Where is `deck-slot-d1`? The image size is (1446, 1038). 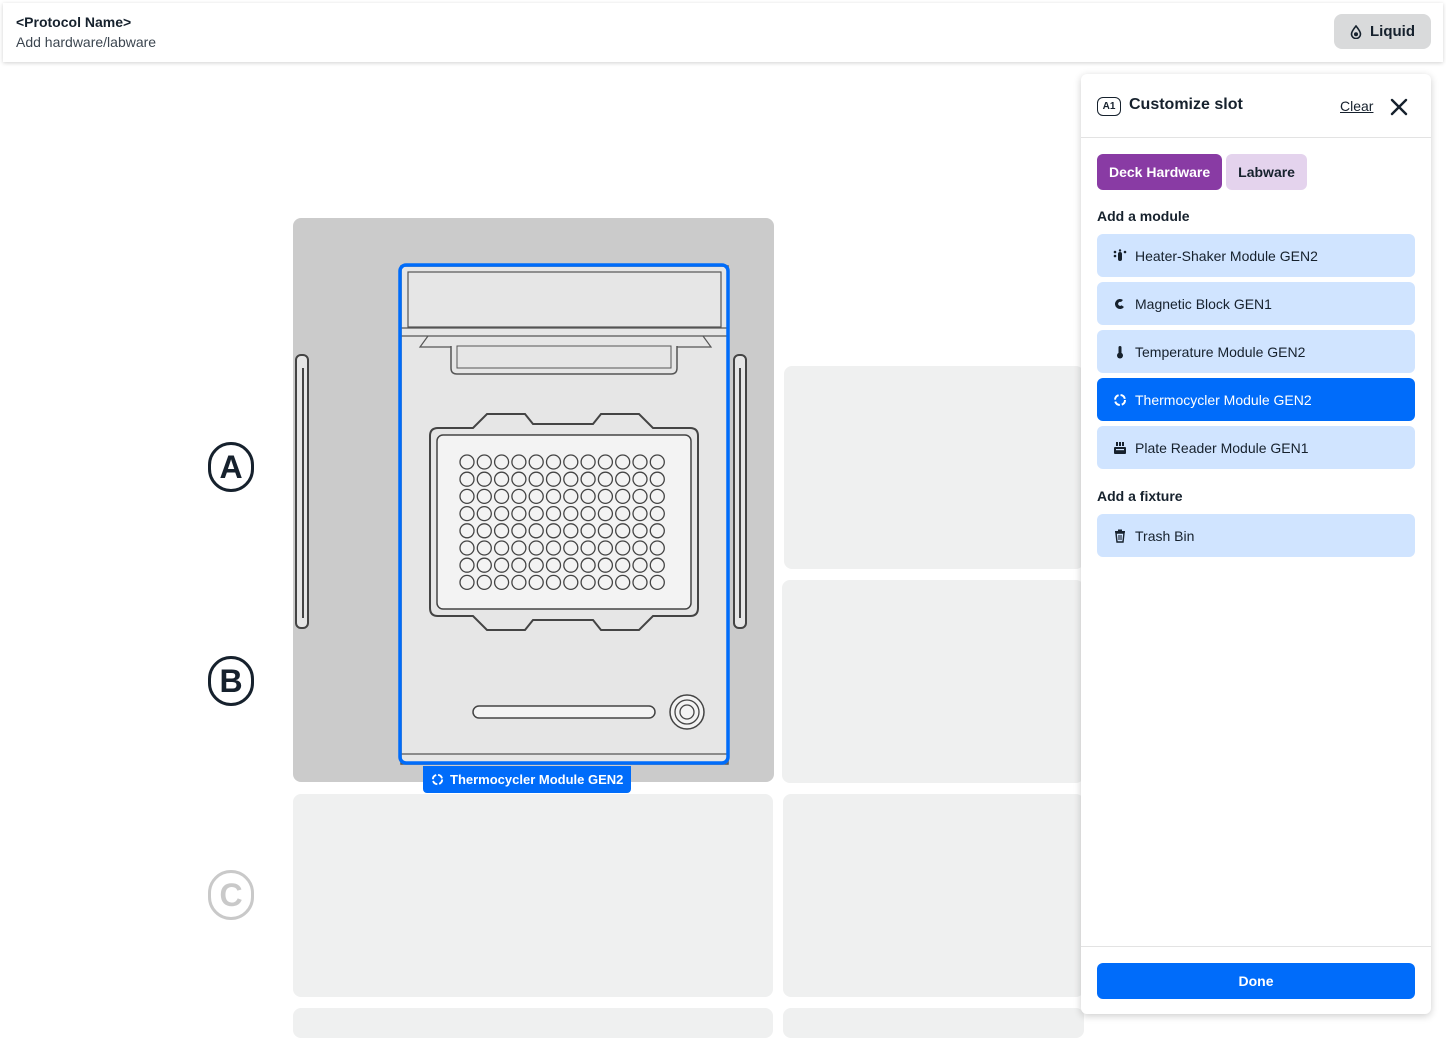
deck-slot-d1 is located at coordinates (533, 1023).